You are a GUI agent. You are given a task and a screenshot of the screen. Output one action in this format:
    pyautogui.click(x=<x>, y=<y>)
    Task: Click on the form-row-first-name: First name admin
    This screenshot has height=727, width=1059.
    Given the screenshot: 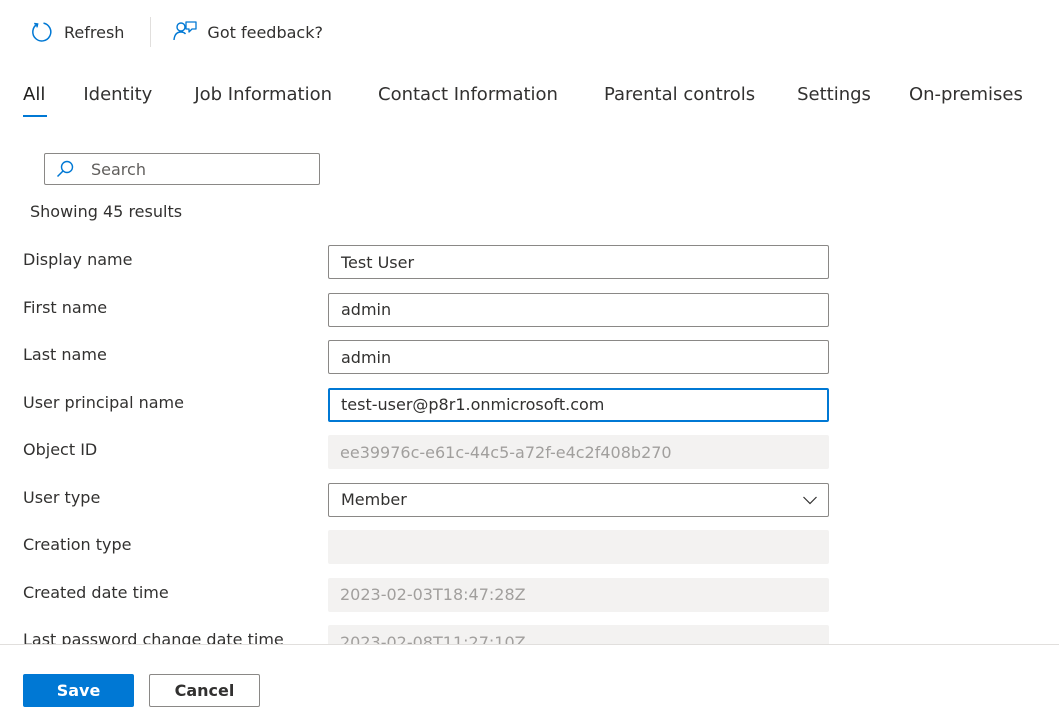 What is the action you would take?
    pyautogui.click(x=529, y=312)
    